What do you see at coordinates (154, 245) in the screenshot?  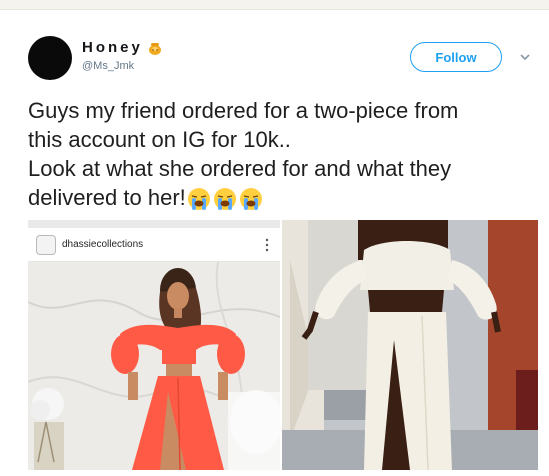 I see `instagram-post-header: dhassiecollections` at bounding box center [154, 245].